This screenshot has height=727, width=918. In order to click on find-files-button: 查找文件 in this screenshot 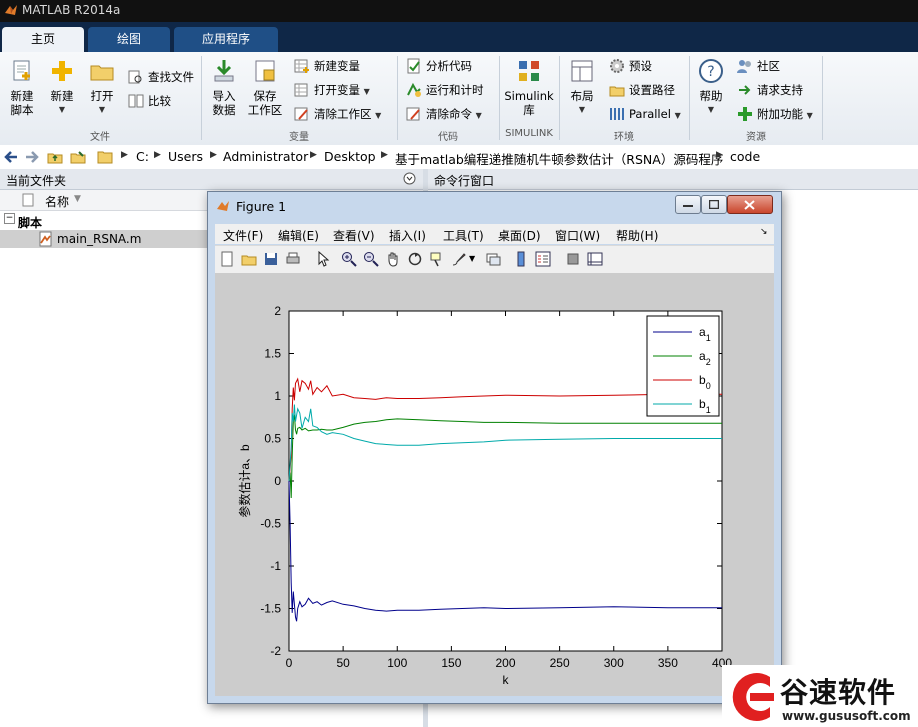, I will do `click(161, 77)`.